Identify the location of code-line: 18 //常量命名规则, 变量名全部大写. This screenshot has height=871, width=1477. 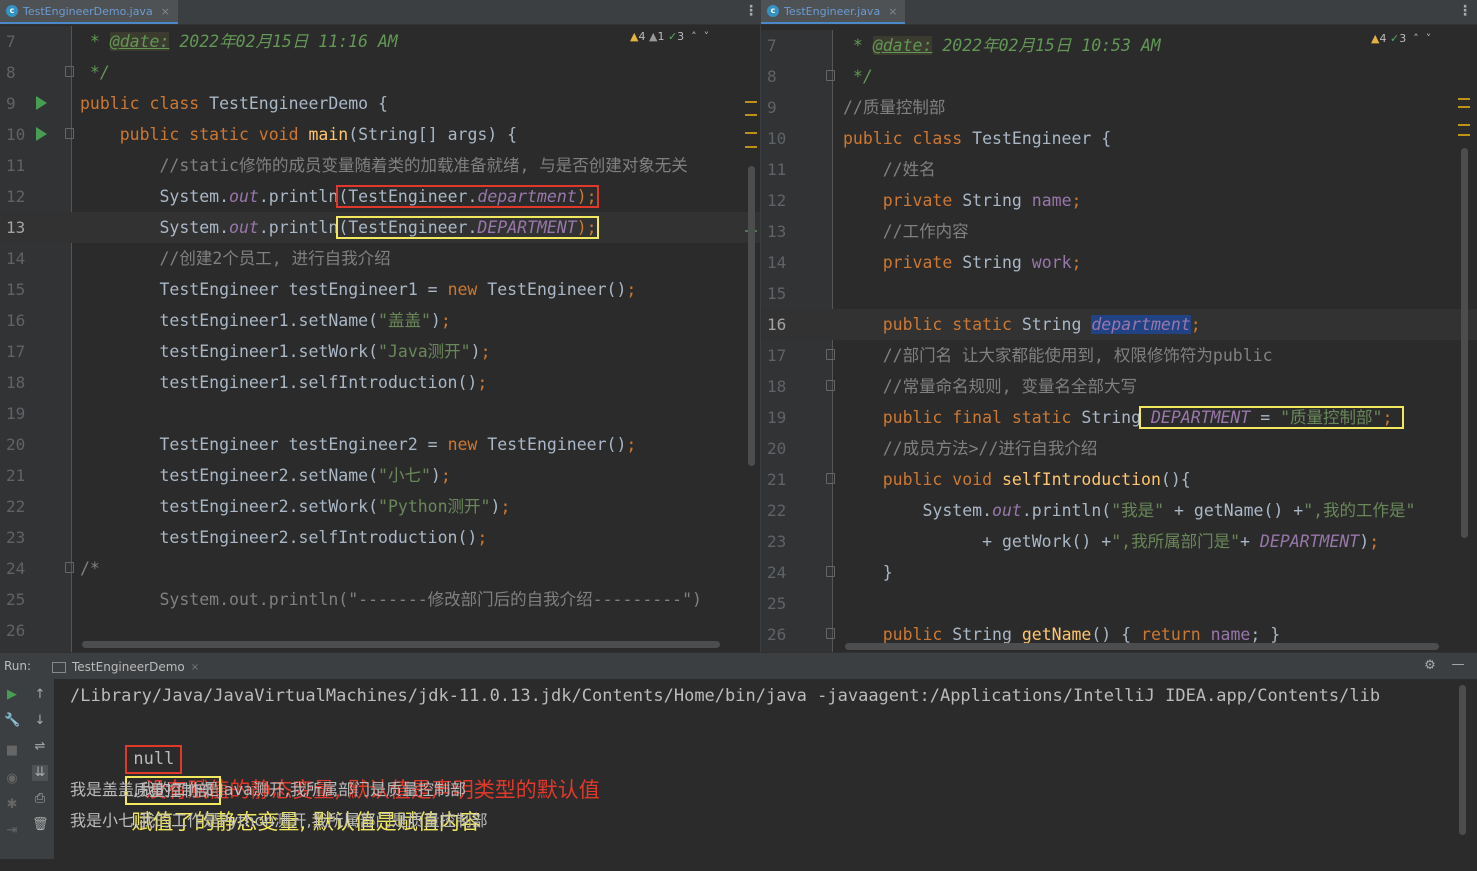
(1119, 386).